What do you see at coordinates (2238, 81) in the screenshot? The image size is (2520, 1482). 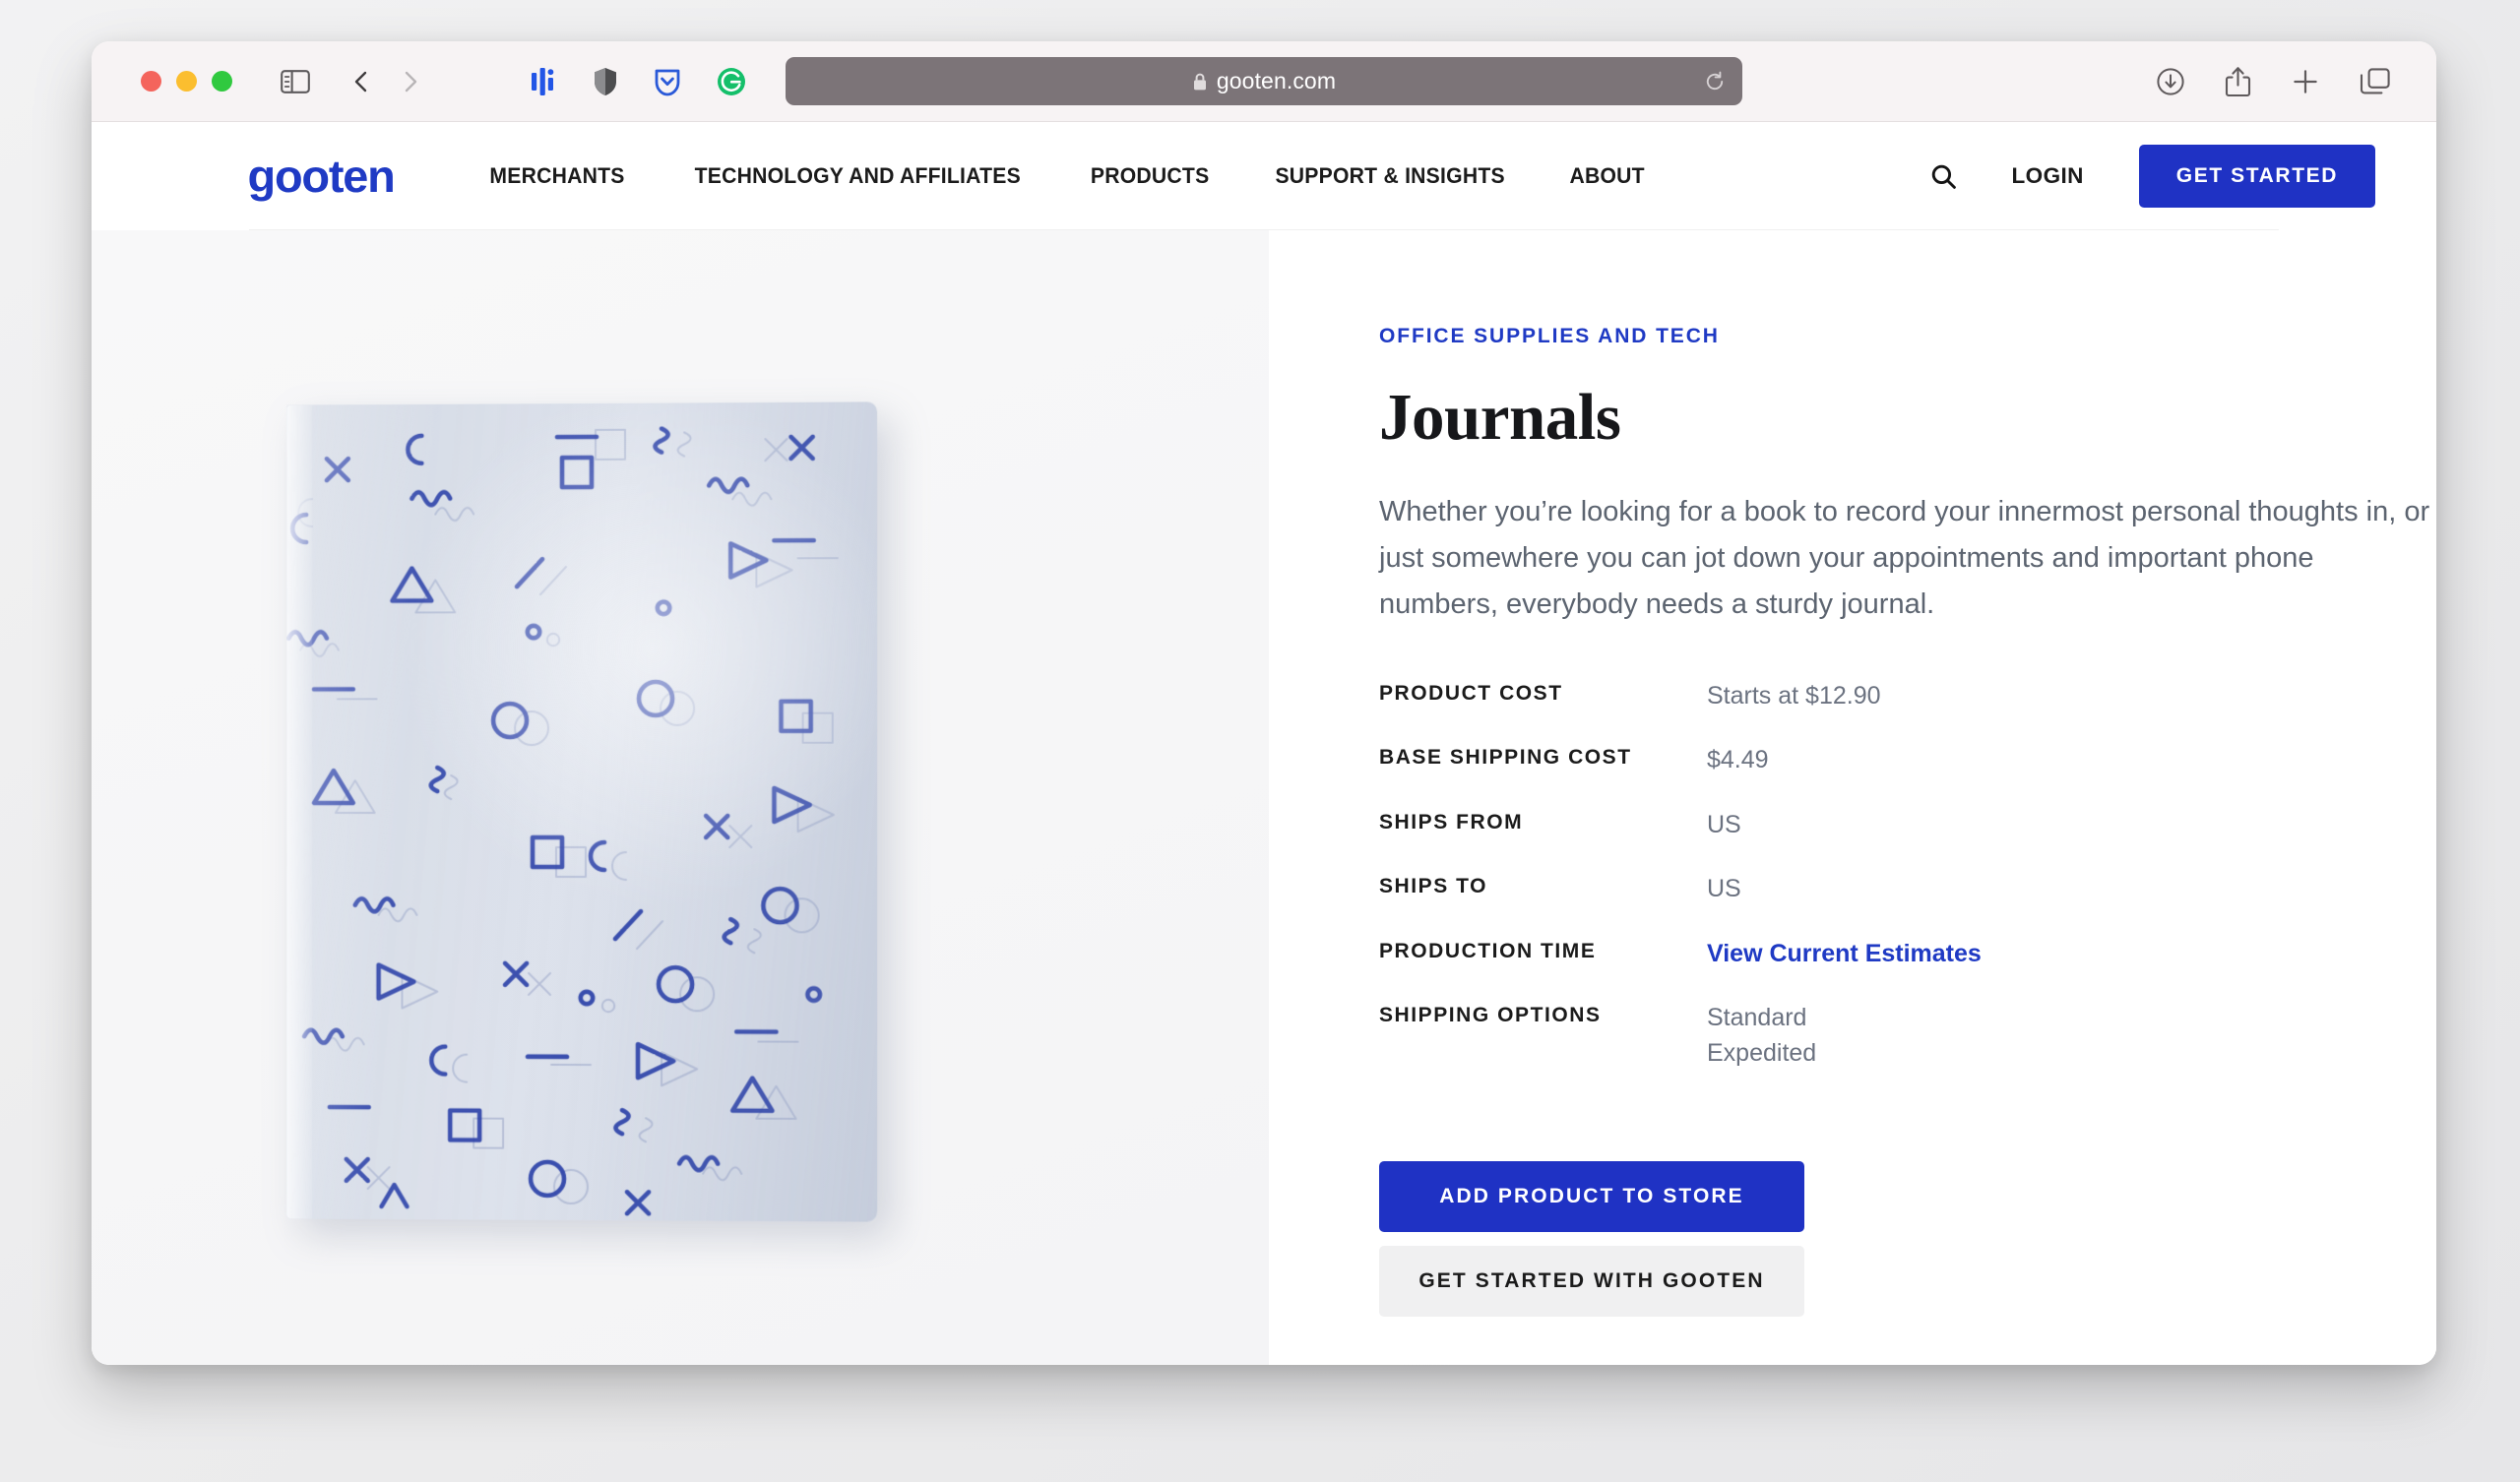 I see `share-icon` at bounding box center [2238, 81].